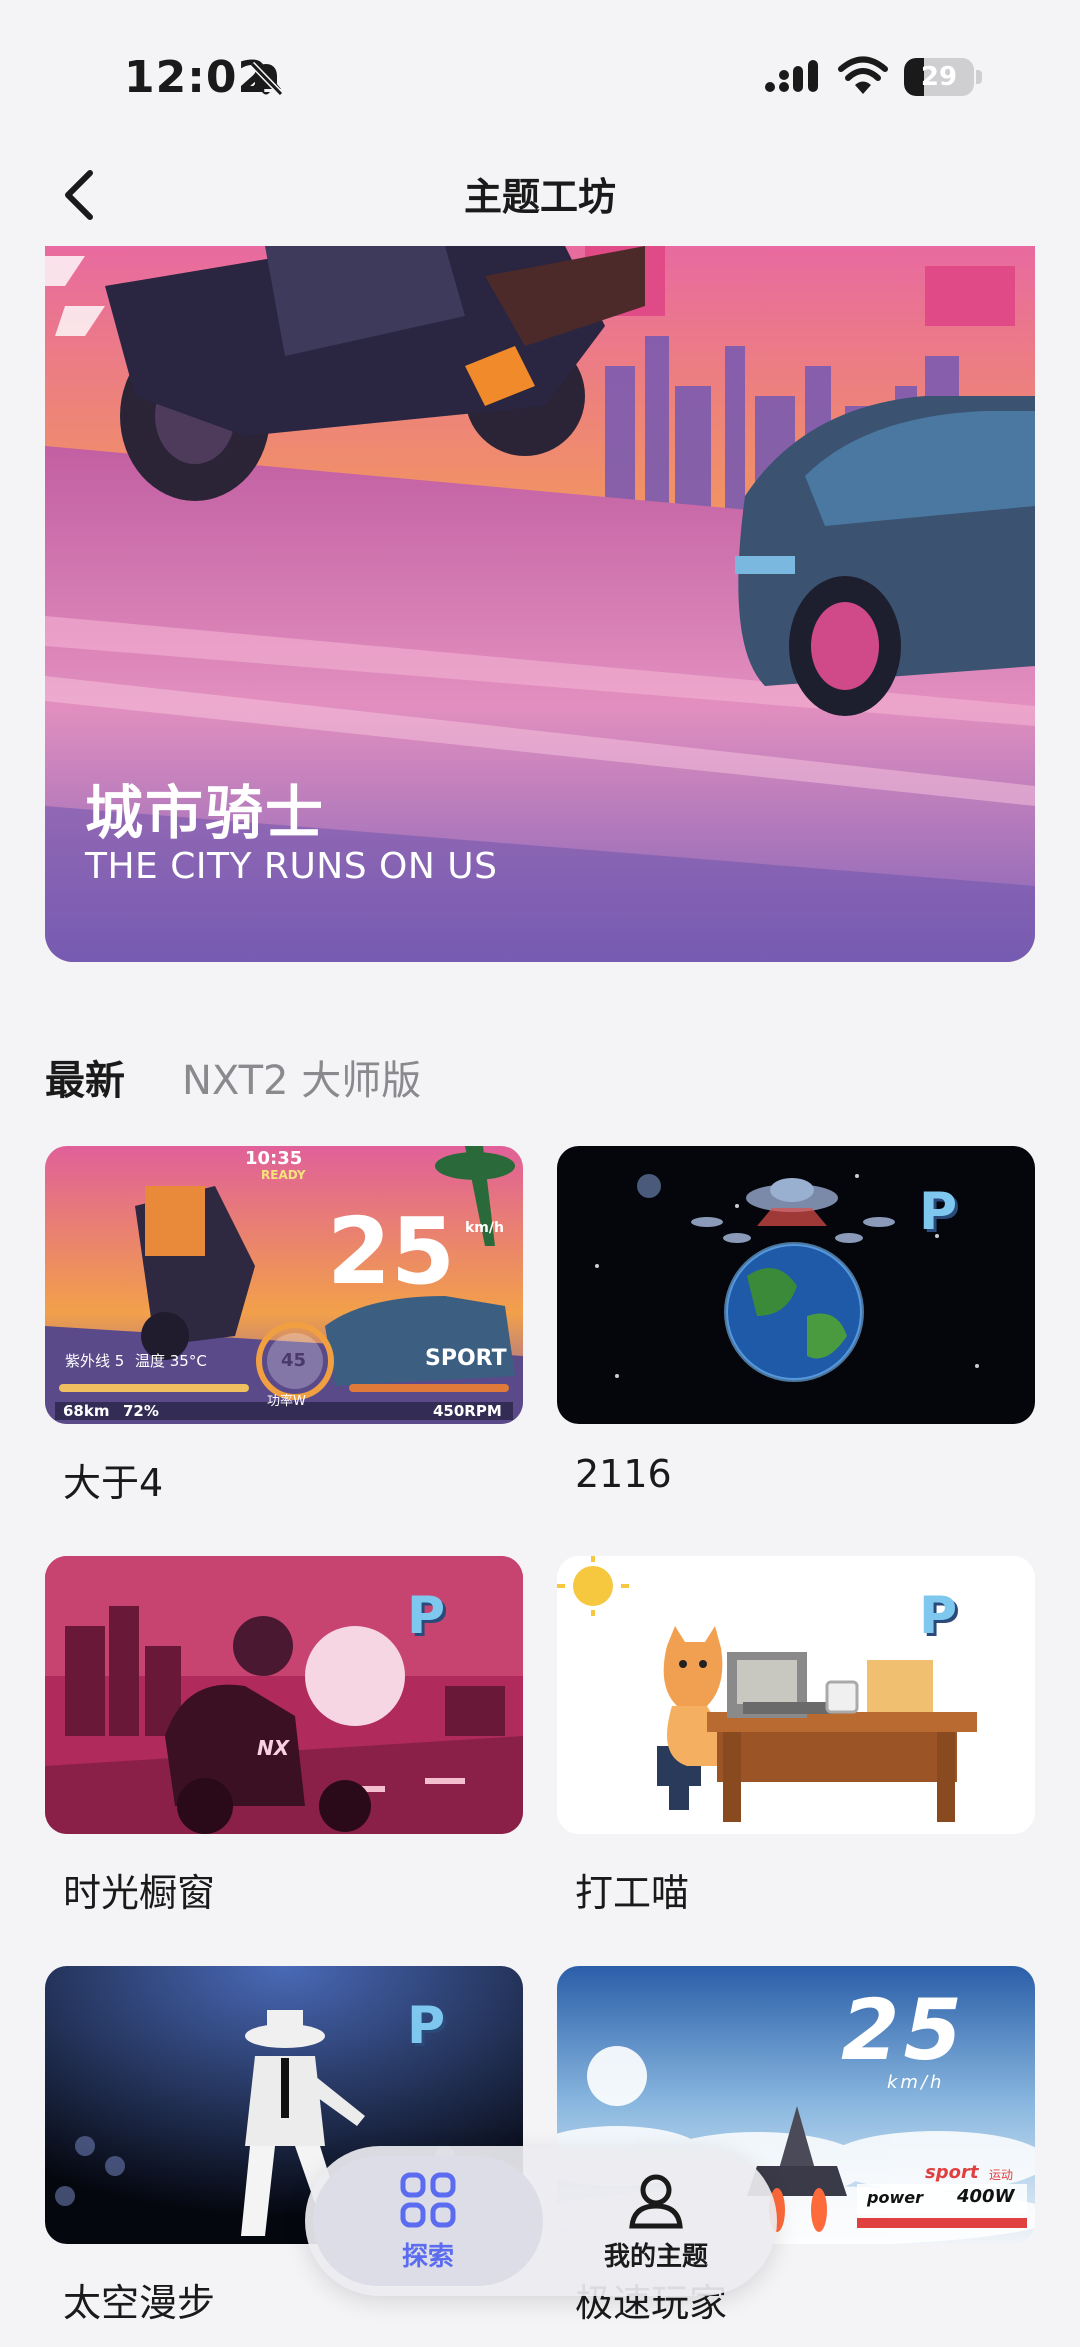 Image resolution: width=1080 pixels, height=2347 pixels. What do you see at coordinates (655, 2256) in the screenshot?
I see `nav-my-themes-label: 我的主题` at bounding box center [655, 2256].